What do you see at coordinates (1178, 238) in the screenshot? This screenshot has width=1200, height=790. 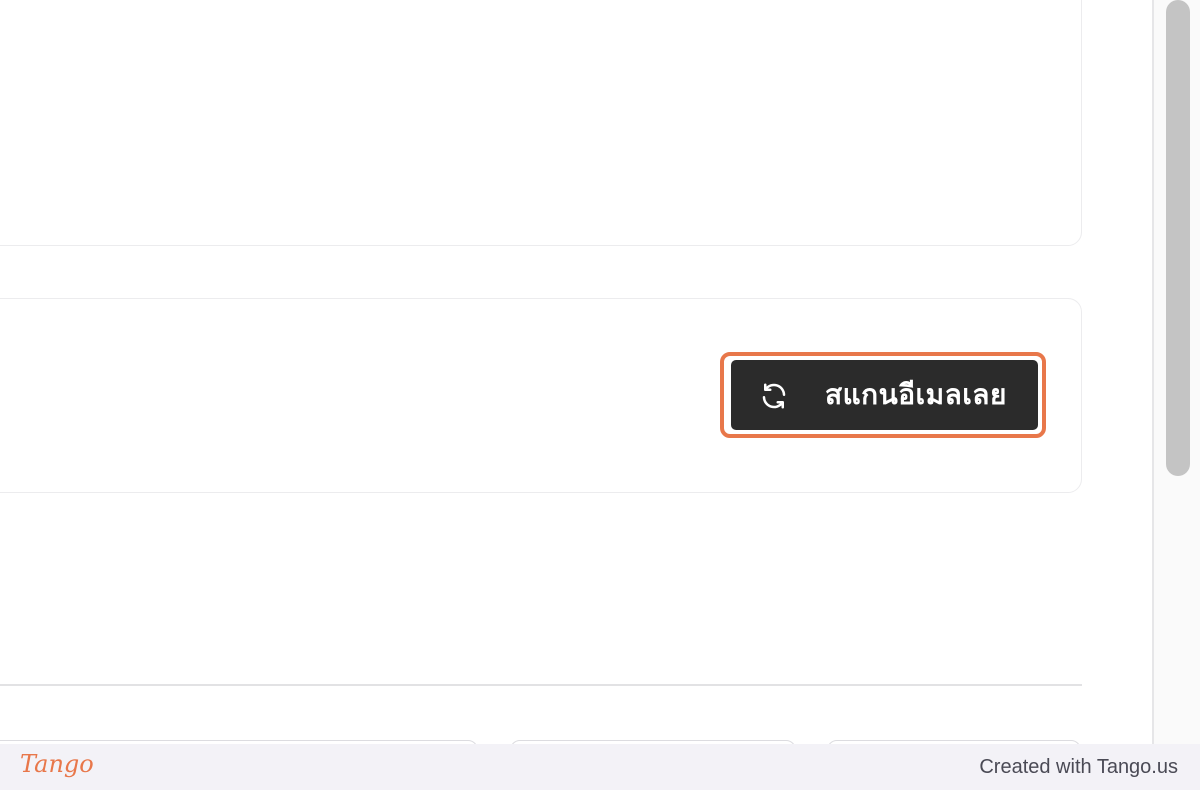 I see `scrollbar-thumb` at bounding box center [1178, 238].